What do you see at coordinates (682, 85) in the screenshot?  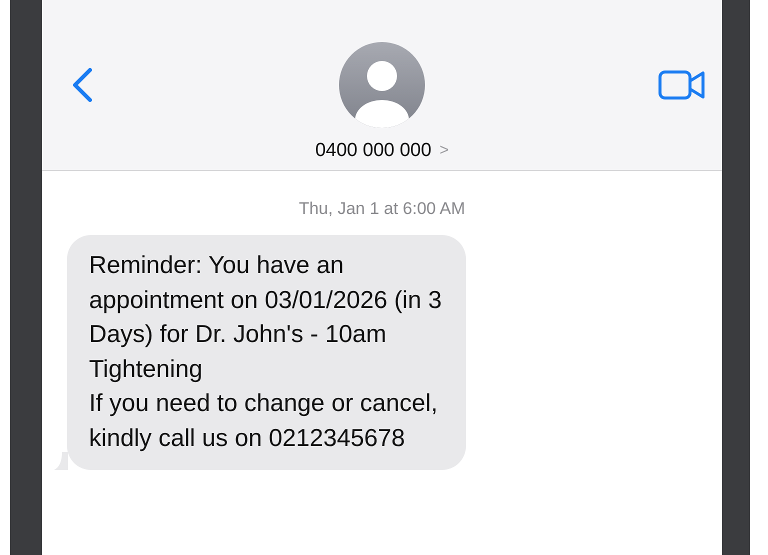 I see `video-camera-icon` at bounding box center [682, 85].